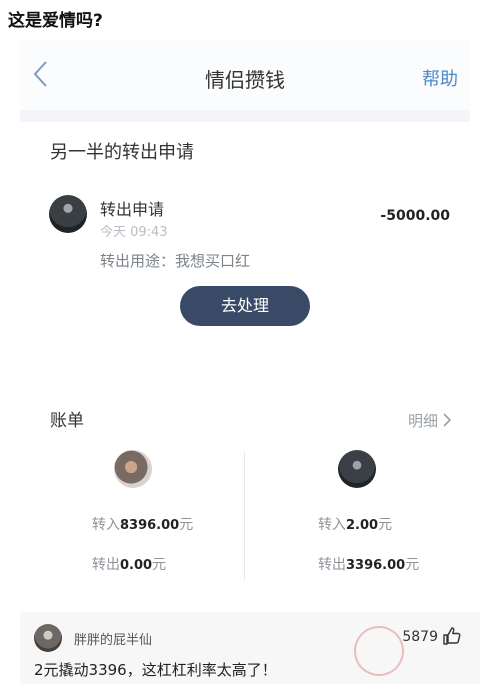  Describe the element at coordinates (106, 565) in the screenshot. I see `left-out-label: 转出` at that location.